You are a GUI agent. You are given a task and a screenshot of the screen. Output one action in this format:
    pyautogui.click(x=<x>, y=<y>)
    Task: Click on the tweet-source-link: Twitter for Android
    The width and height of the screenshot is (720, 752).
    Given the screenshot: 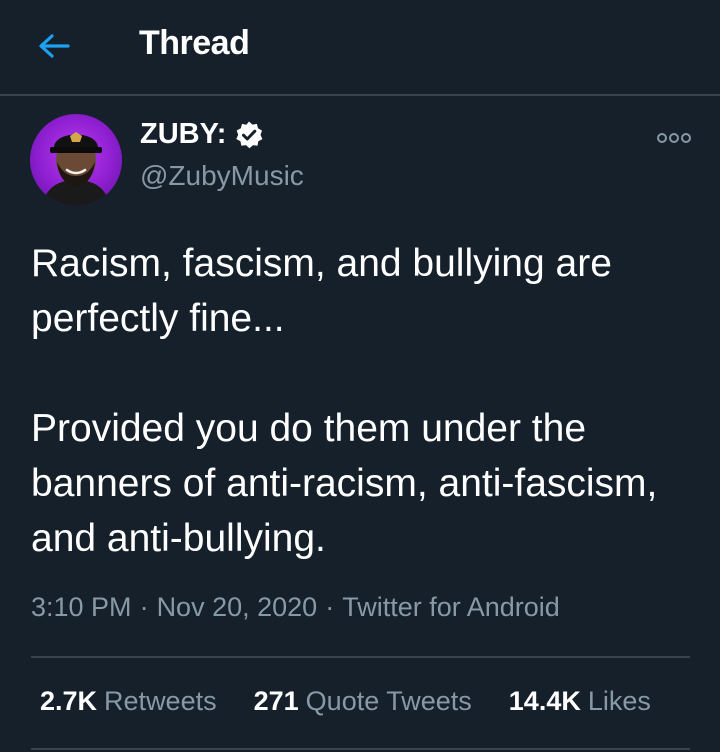 What is the action you would take?
    pyautogui.click(x=451, y=607)
    